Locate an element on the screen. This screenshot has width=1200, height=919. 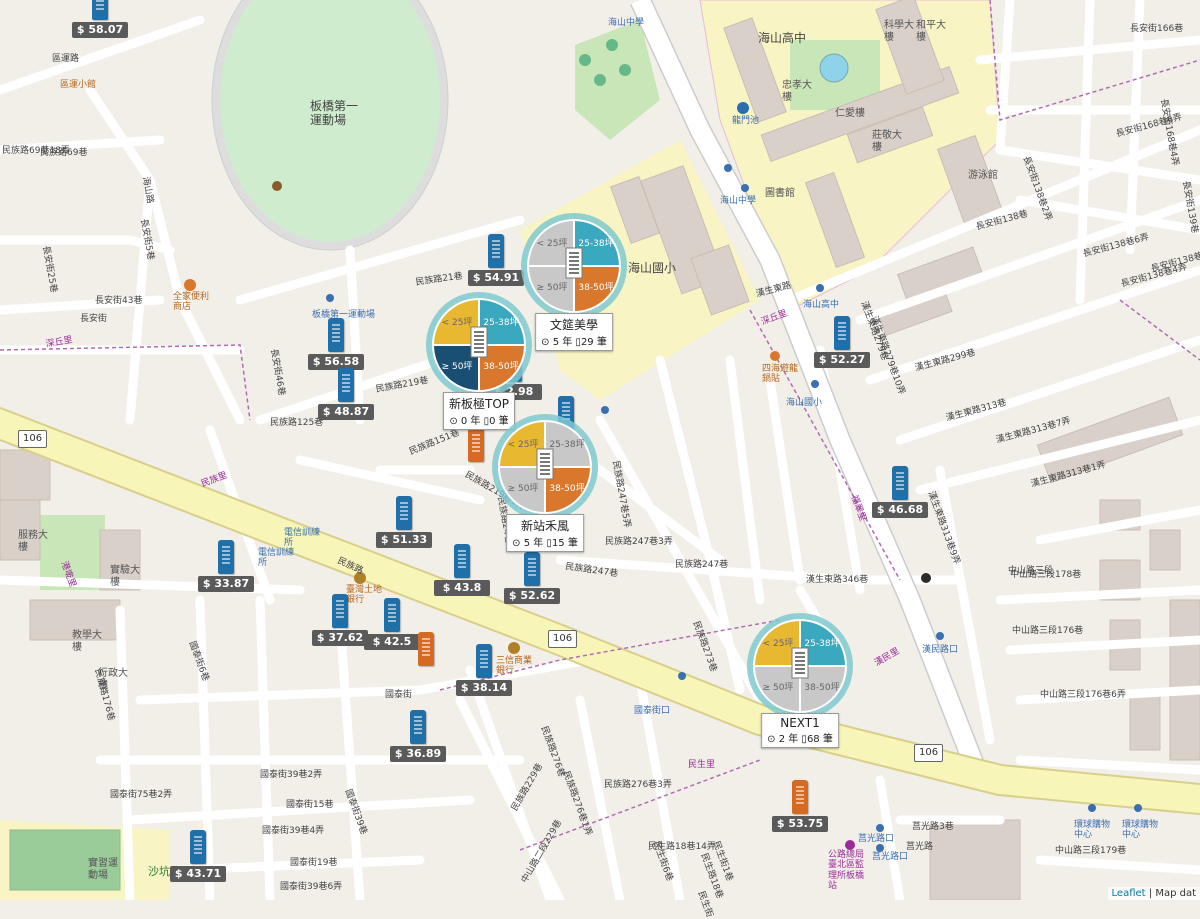
road-label: 莒光路3巷 is located at coordinates (933, 827).